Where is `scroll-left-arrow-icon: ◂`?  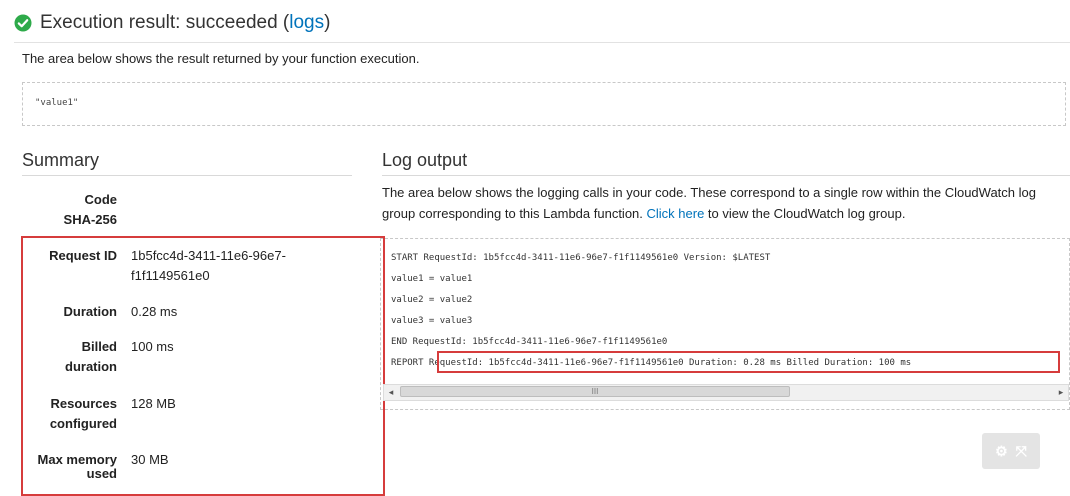
scroll-left-arrow-icon: ◂ is located at coordinates (391, 392).